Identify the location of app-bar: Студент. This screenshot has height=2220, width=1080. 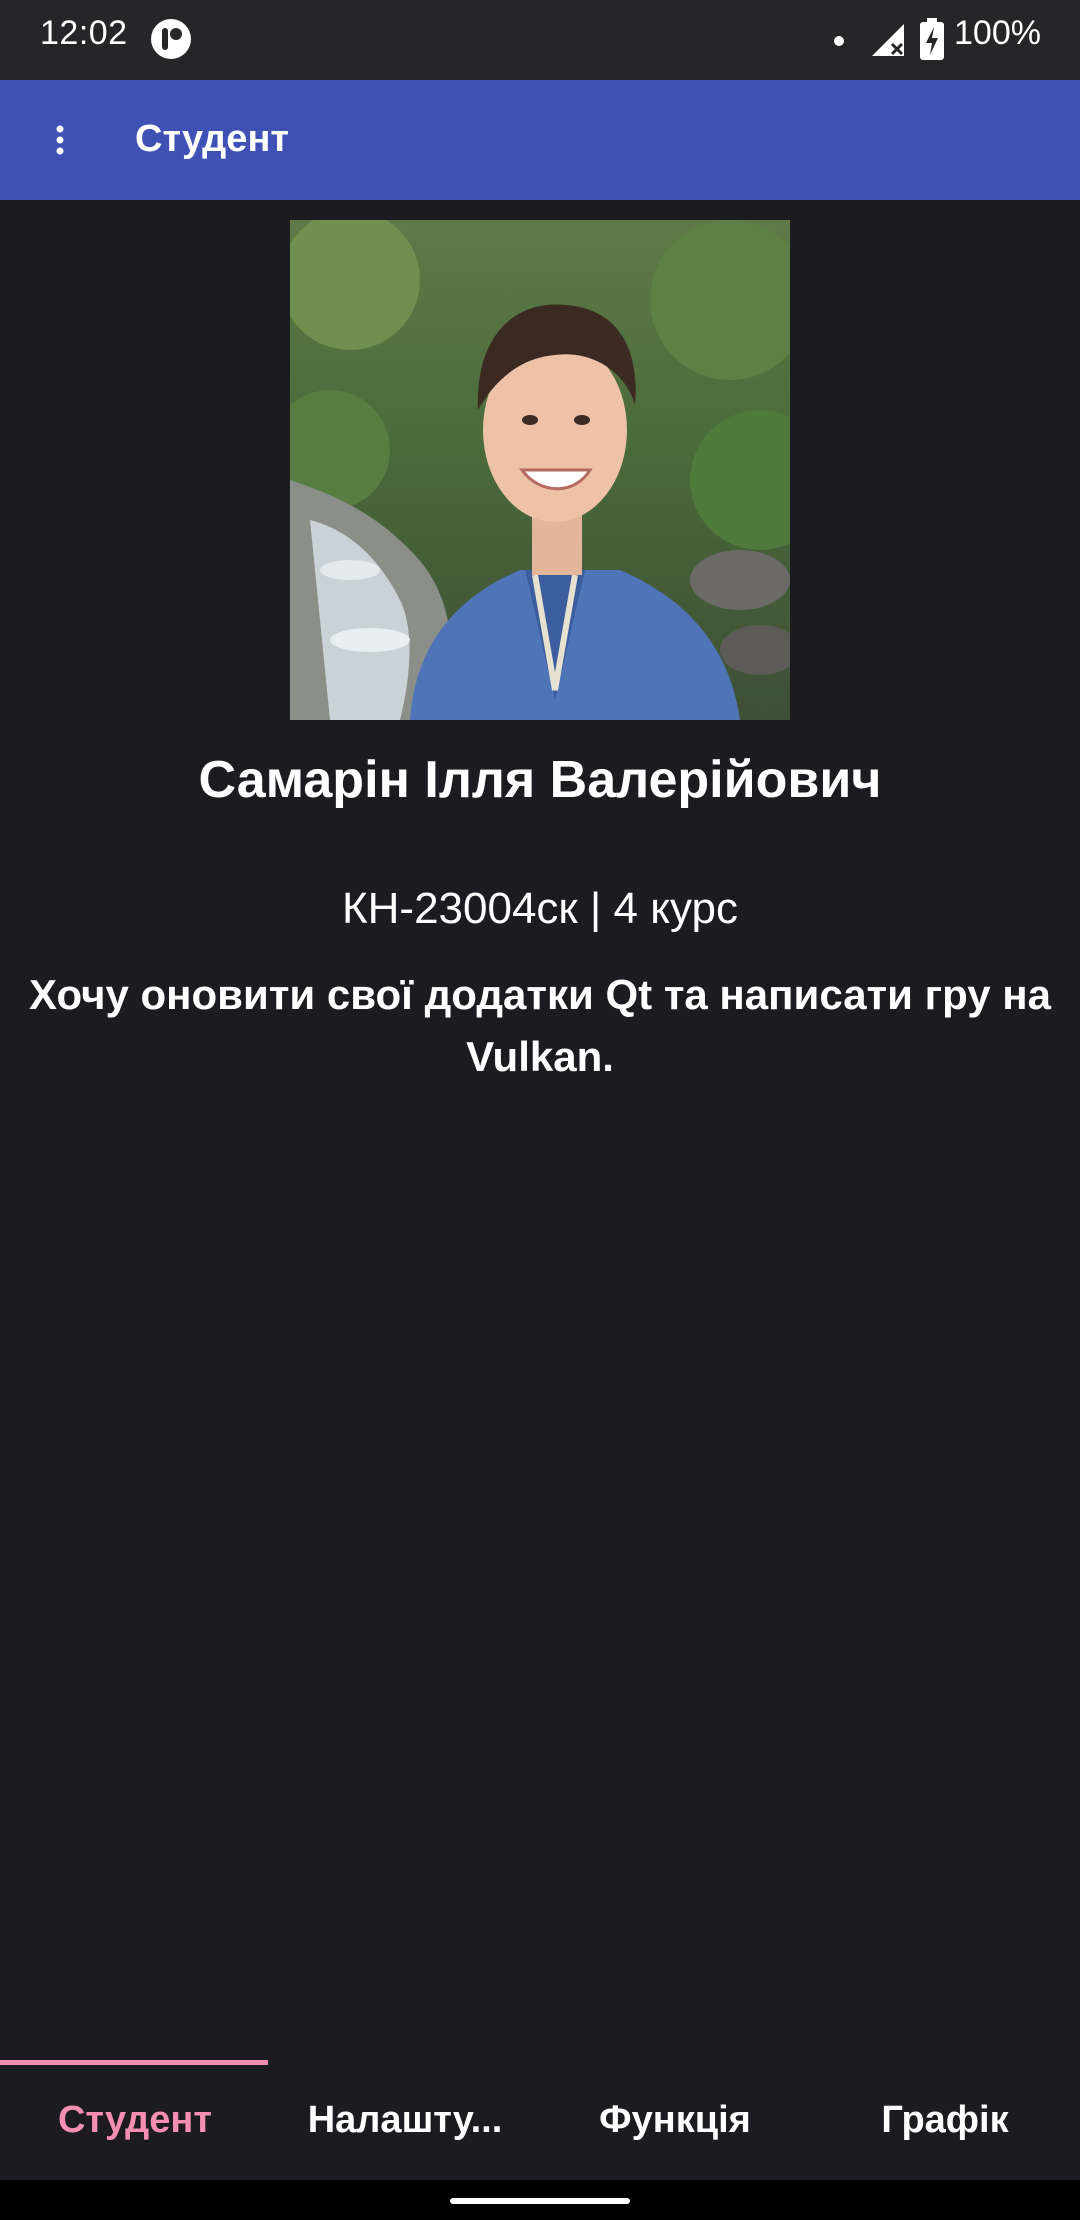
(540, 140).